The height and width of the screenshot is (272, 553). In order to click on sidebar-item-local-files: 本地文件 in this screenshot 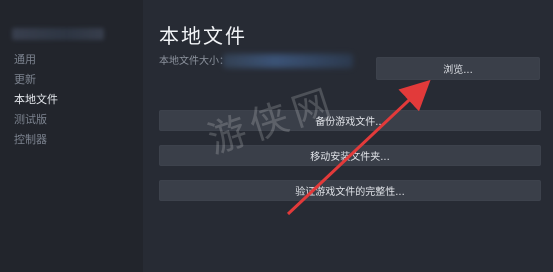, I will do `click(36, 100)`.